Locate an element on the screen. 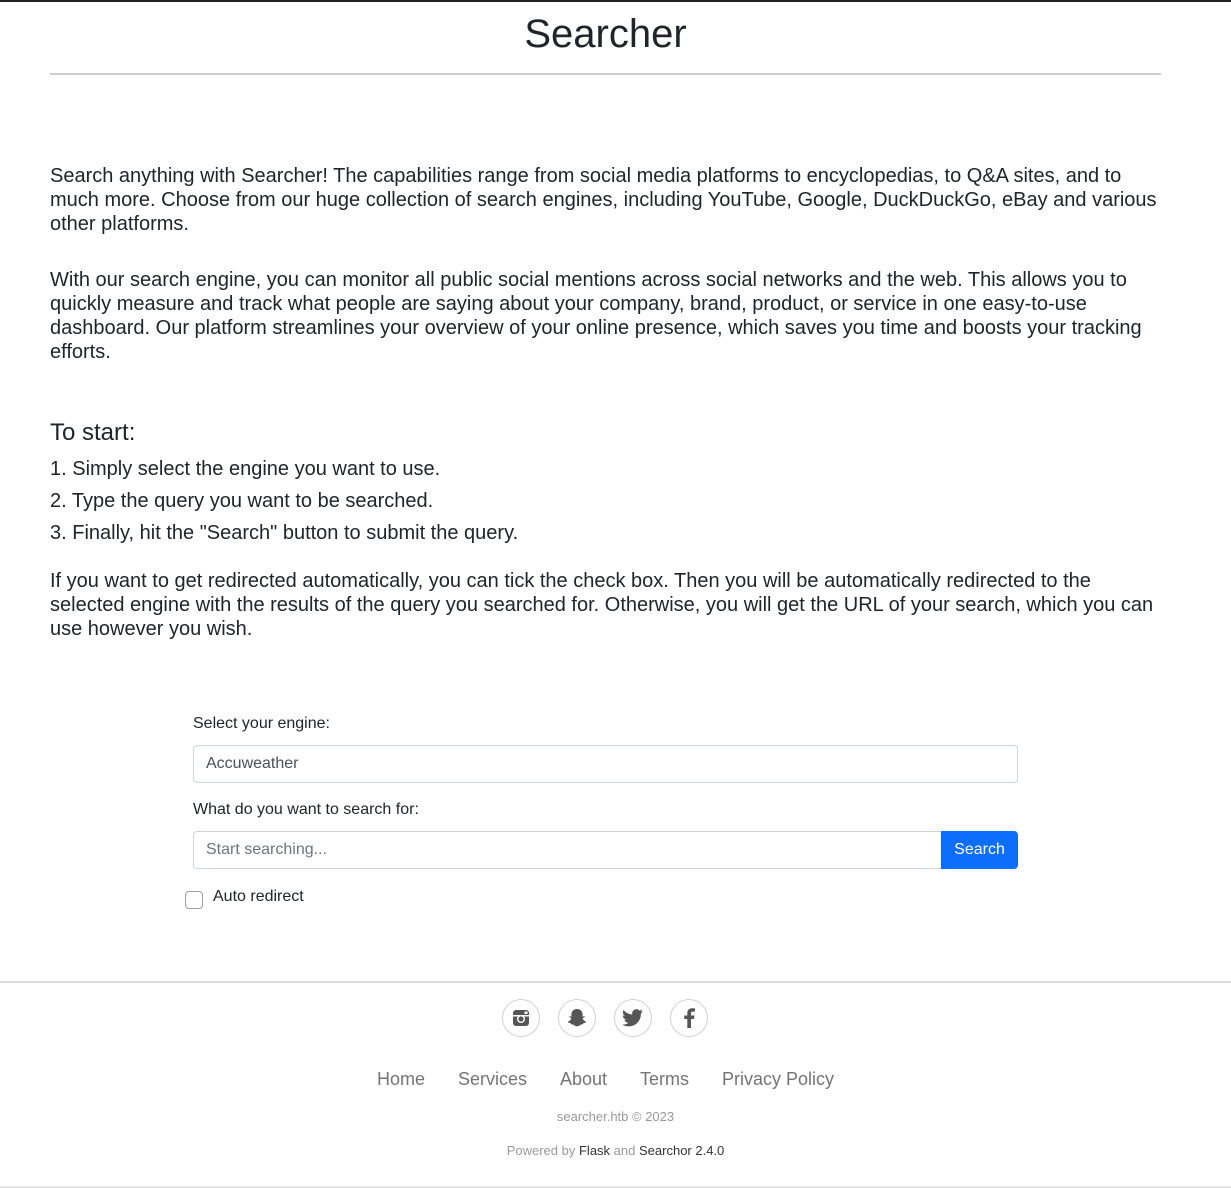  title-divider is located at coordinates (605, 74).